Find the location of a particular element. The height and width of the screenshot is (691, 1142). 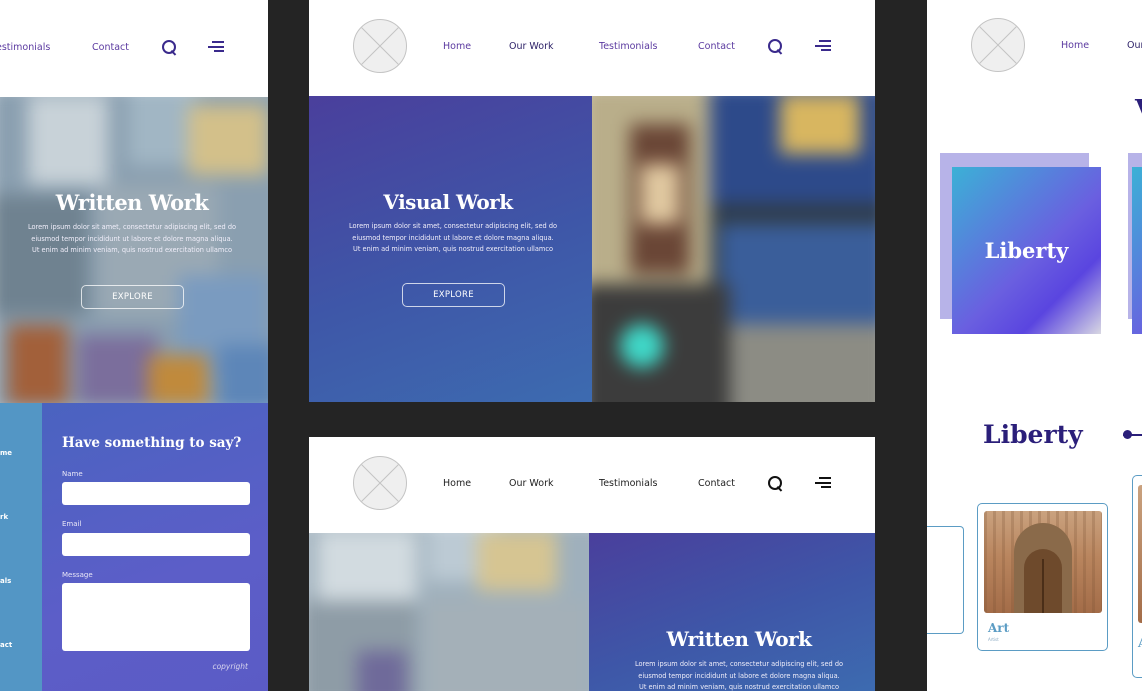

footer-side-nav: me rk als act is located at coordinates (21, 547).